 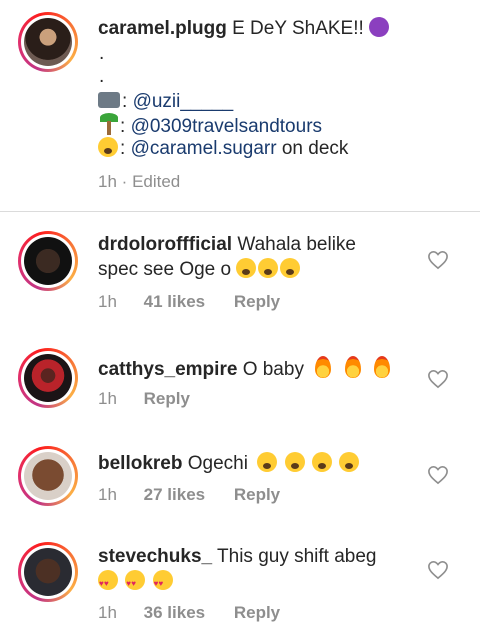 What do you see at coordinates (298, 28) in the screenshot?
I see `post-caption: E DeY ShAKE!!` at bounding box center [298, 28].